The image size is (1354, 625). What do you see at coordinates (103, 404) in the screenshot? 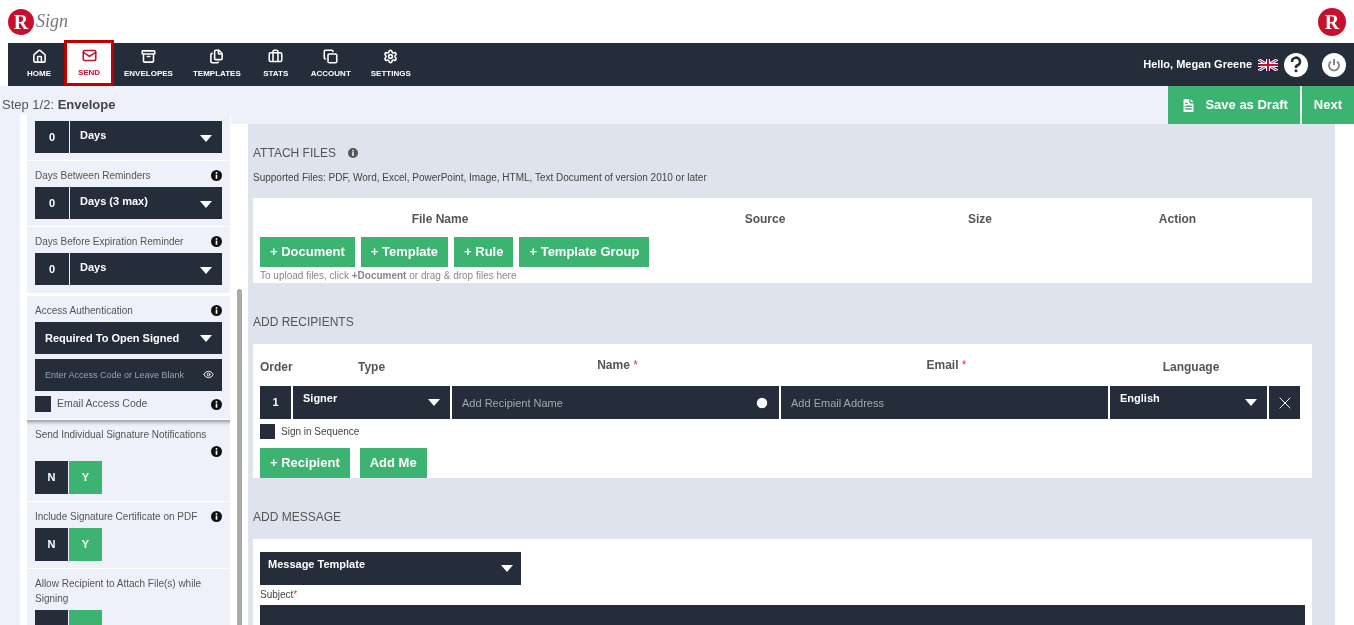
I see `checkbox-label: Email Access Code` at bounding box center [103, 404].